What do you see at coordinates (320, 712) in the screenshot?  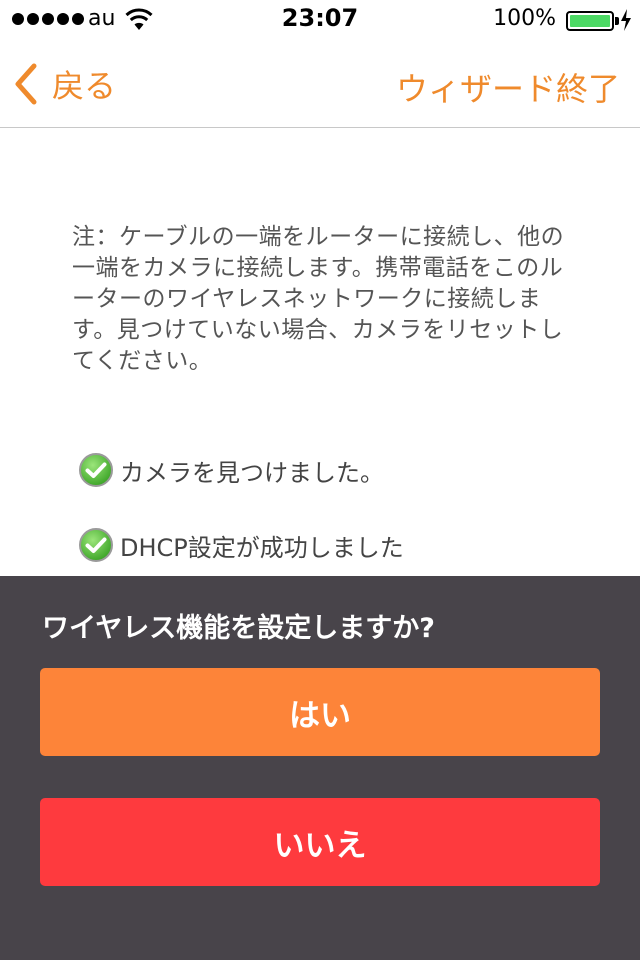 I see `yes-button: はい` at bounding box center [320, 712].